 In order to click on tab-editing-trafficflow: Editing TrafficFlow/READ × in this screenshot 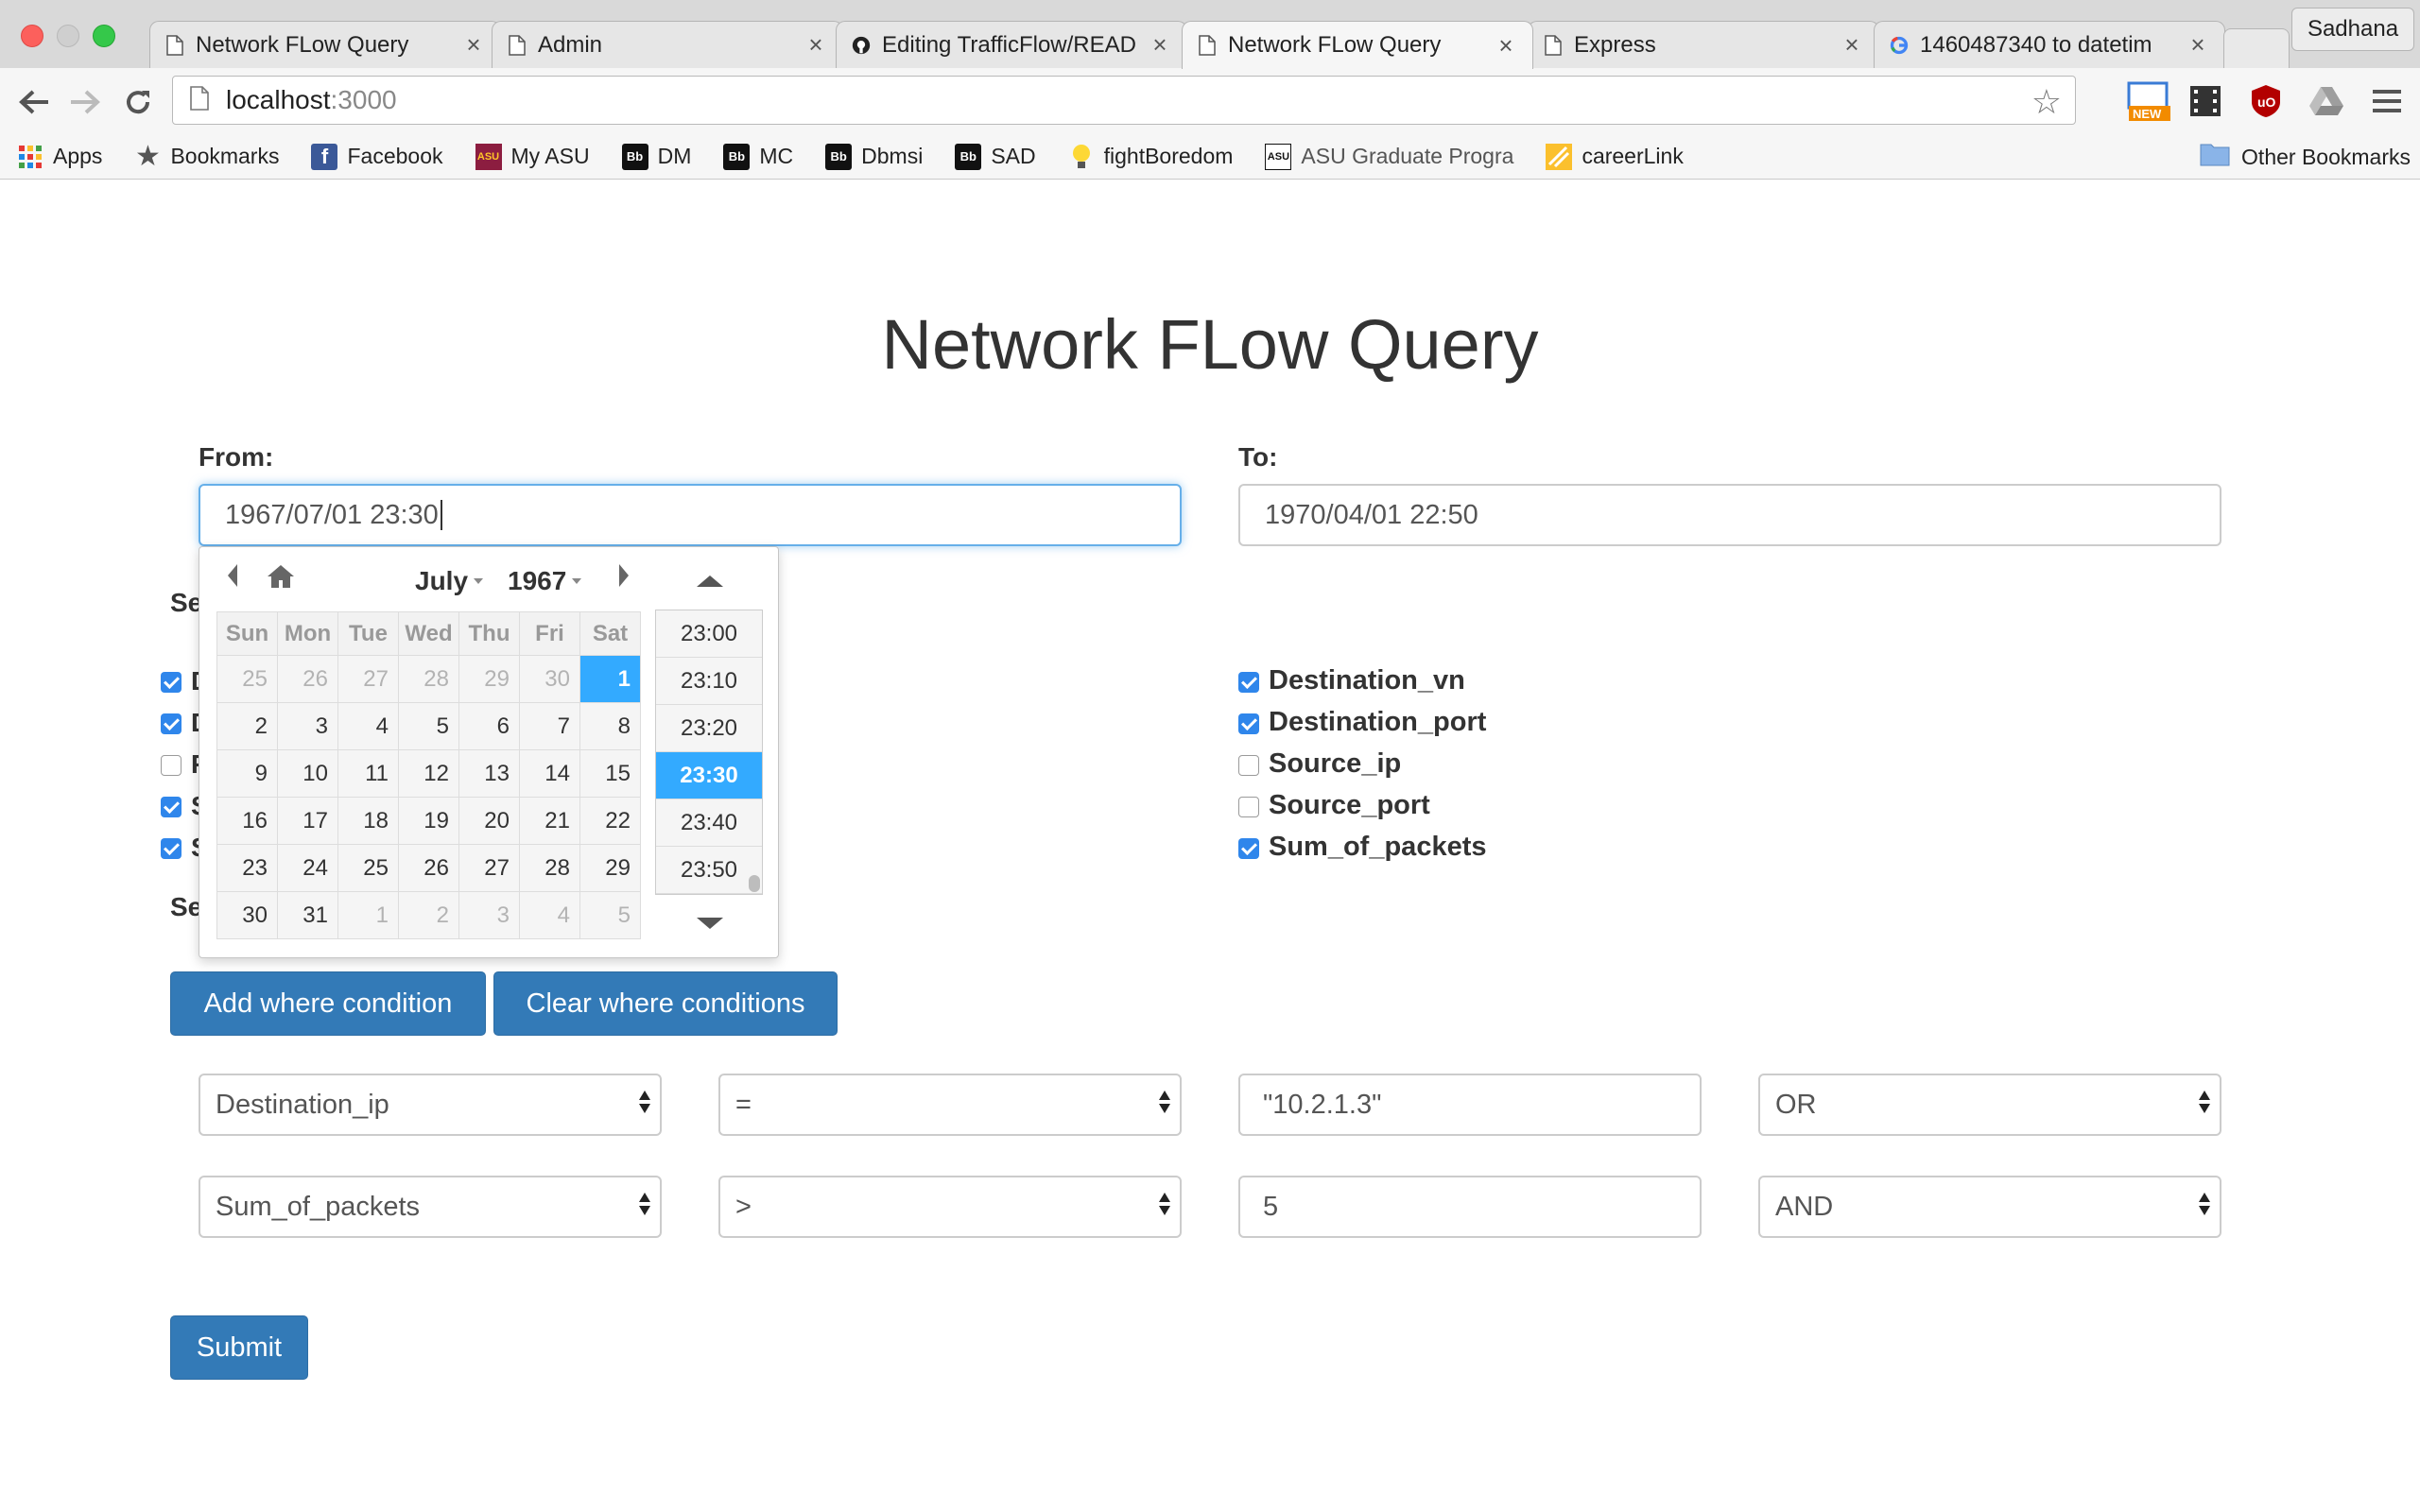, I will do `click(1012, 44)`.